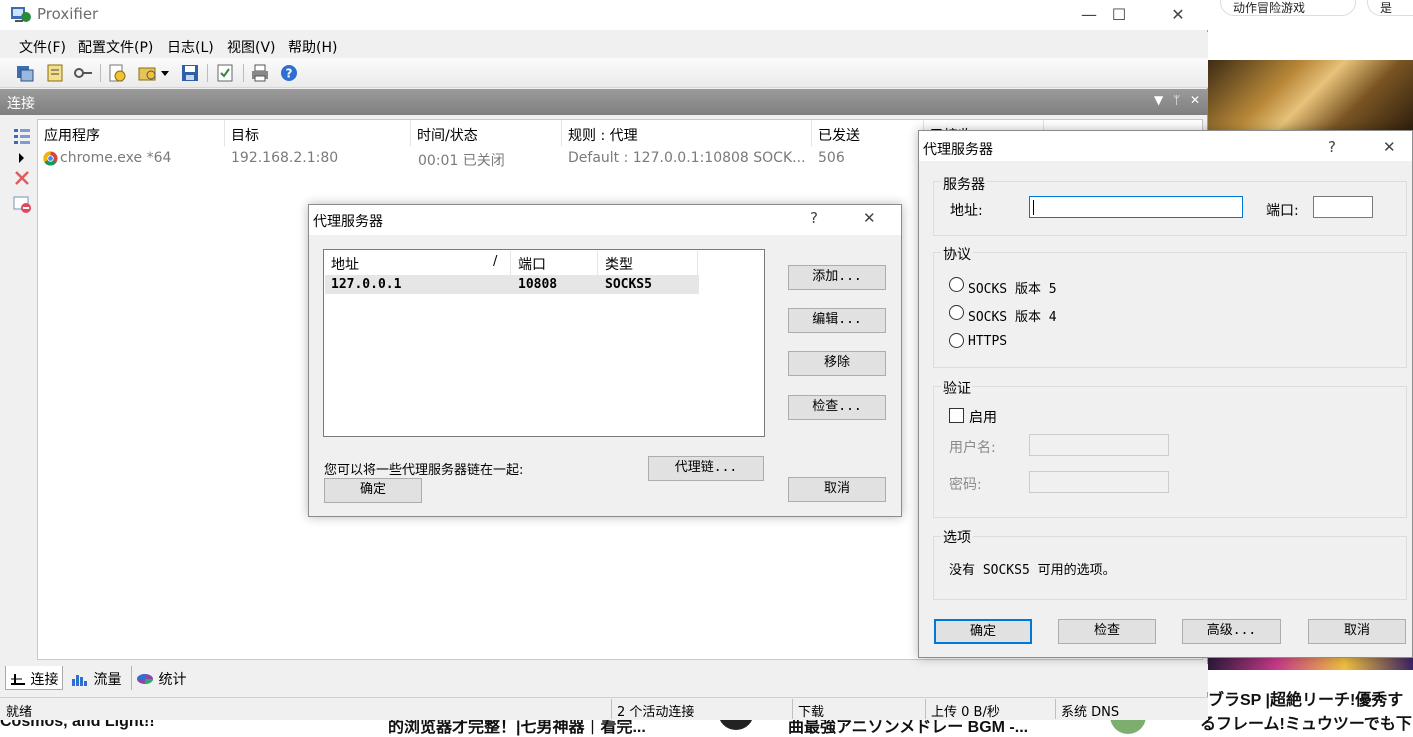  Describe the element at coordinates (165, 73) in the screenshot. I see `dropdown-icon` at that location.